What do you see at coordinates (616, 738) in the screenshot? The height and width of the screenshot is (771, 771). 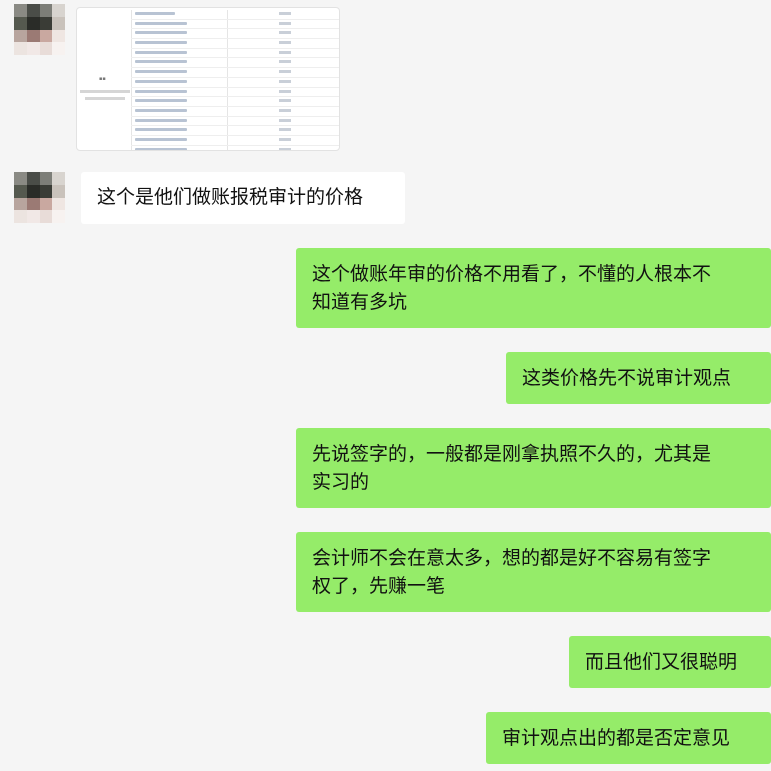 I see `message-text: 审计观点出的都是否定意见` at bounding box center [616, 738].